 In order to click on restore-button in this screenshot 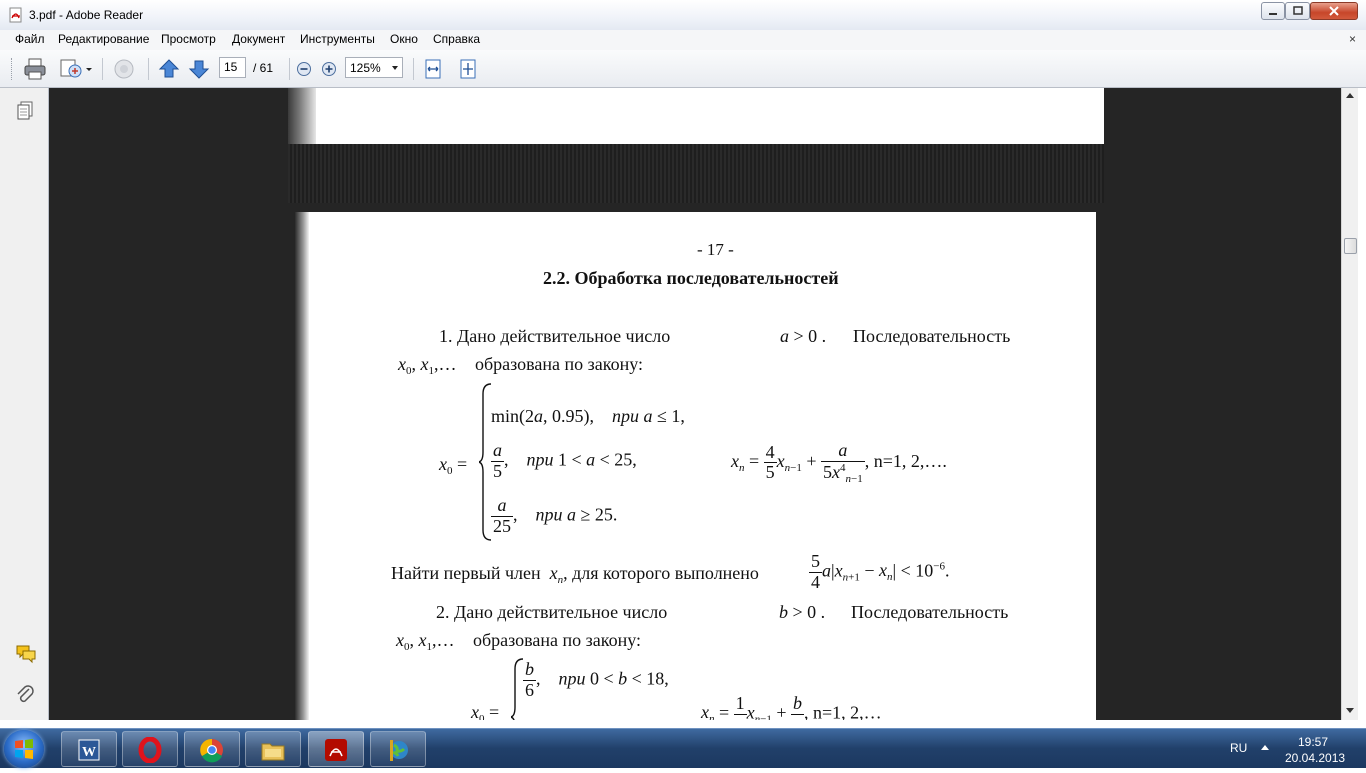, I will do `click(1297, 11)`.